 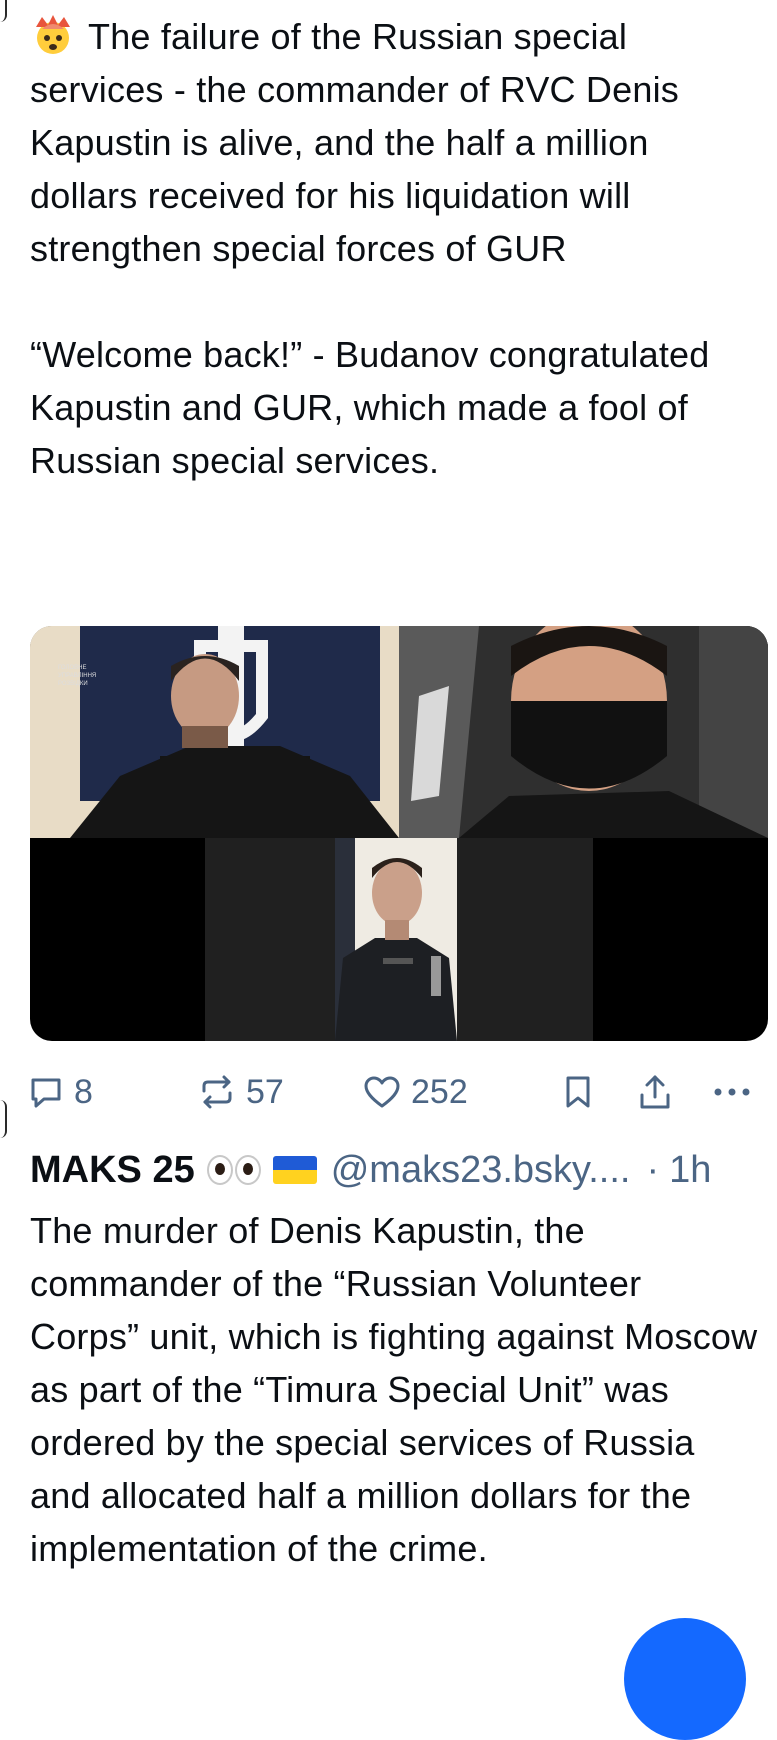 I want to click on media-tile-man-flag: ГОЛОВНЕ УПРАВЛІННЯ РОЗВІДКИ, so click(x=214, y=732).